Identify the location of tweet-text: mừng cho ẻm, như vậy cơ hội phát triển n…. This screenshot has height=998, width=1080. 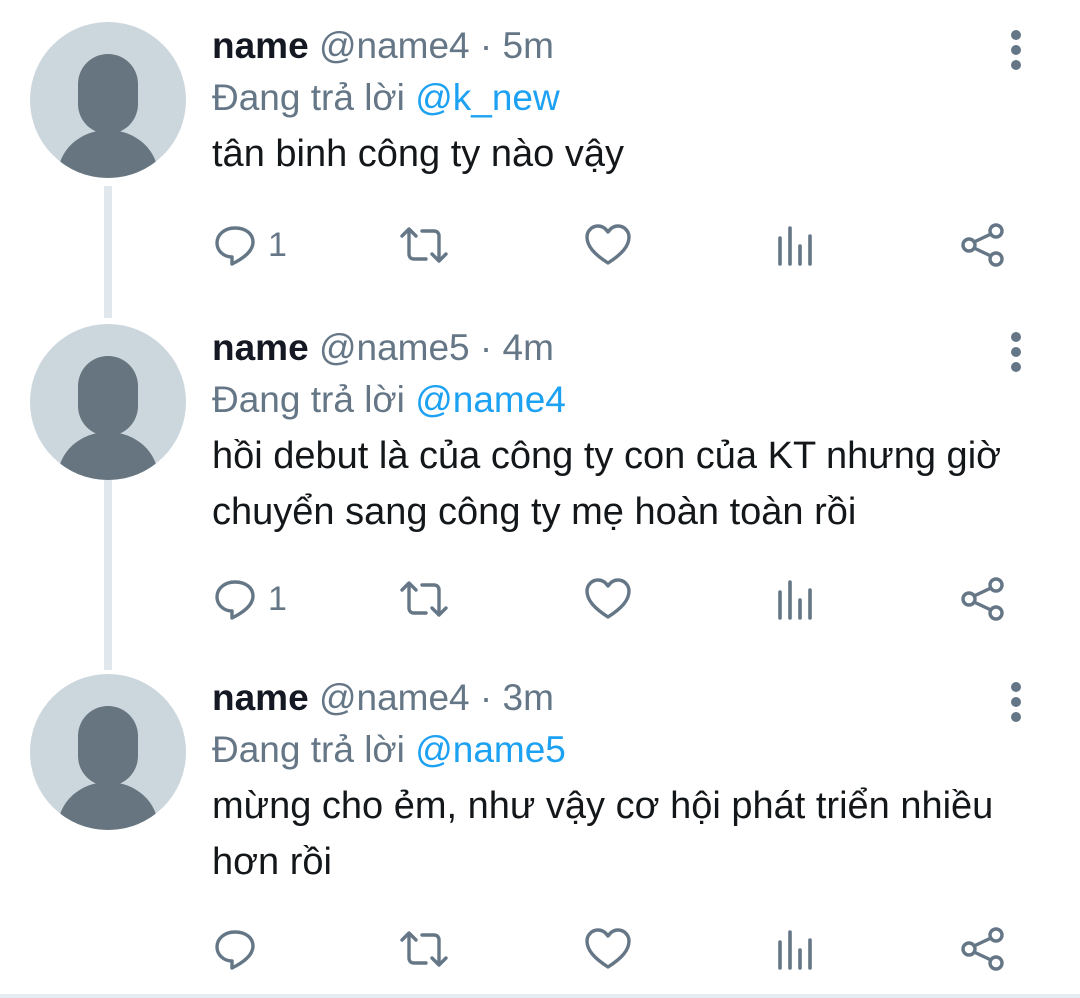
(603, 834).